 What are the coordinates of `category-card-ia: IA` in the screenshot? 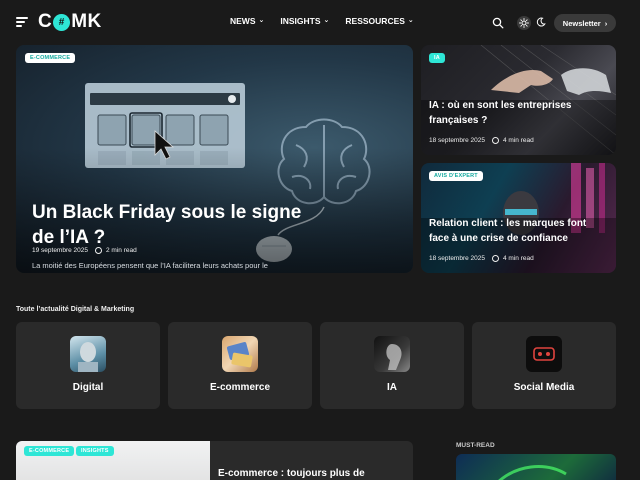 It's located at (392, 365).